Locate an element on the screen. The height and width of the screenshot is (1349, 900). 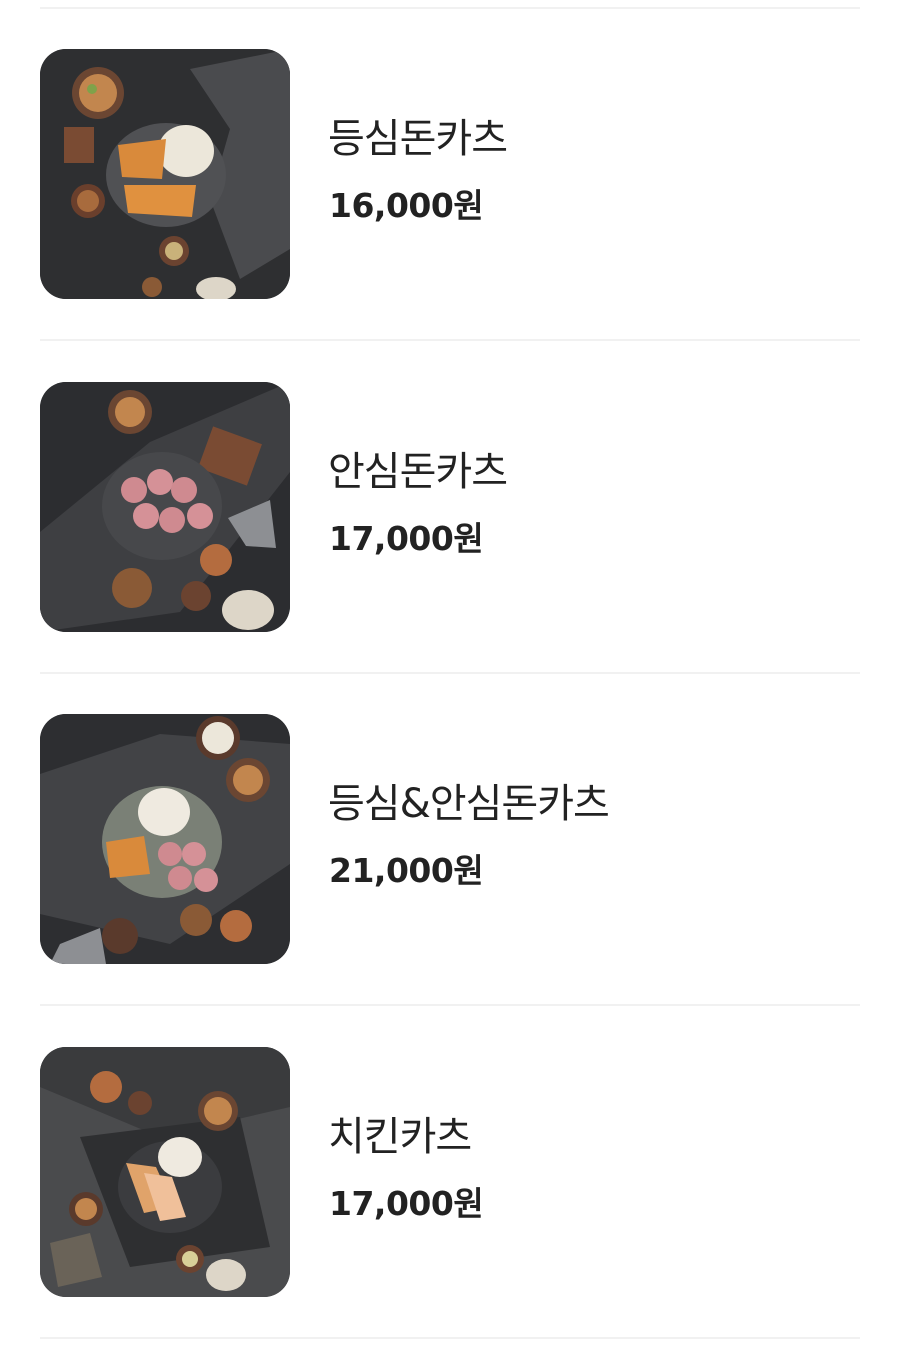
menu-item-name: 등심돈카츠 is located at coordinates (418, 139).